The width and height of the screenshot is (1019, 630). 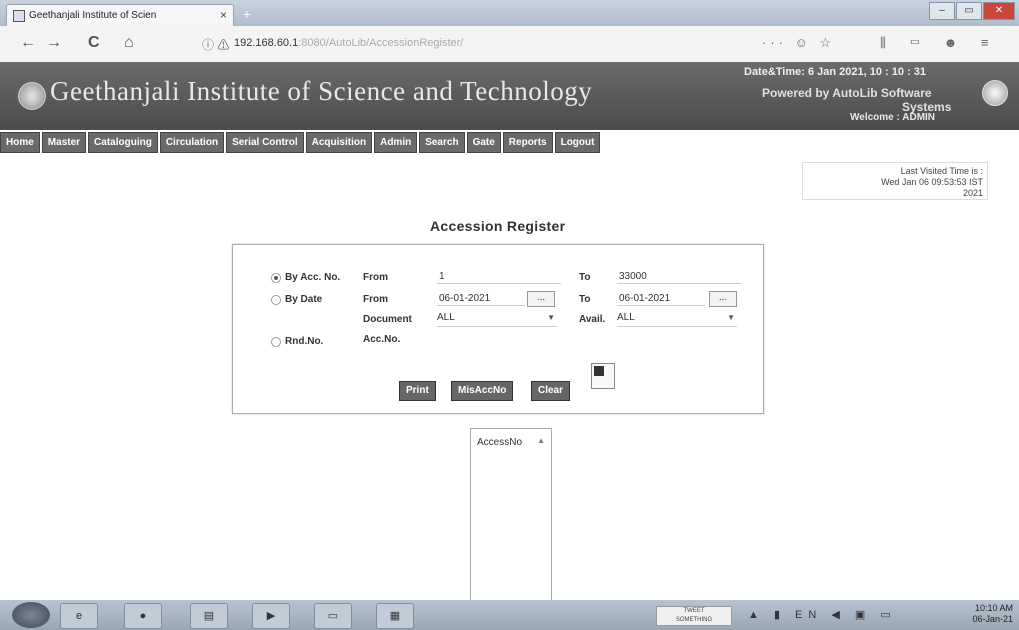 I want to click on avail-select: ALL ▼, so click(x=677, y=319).